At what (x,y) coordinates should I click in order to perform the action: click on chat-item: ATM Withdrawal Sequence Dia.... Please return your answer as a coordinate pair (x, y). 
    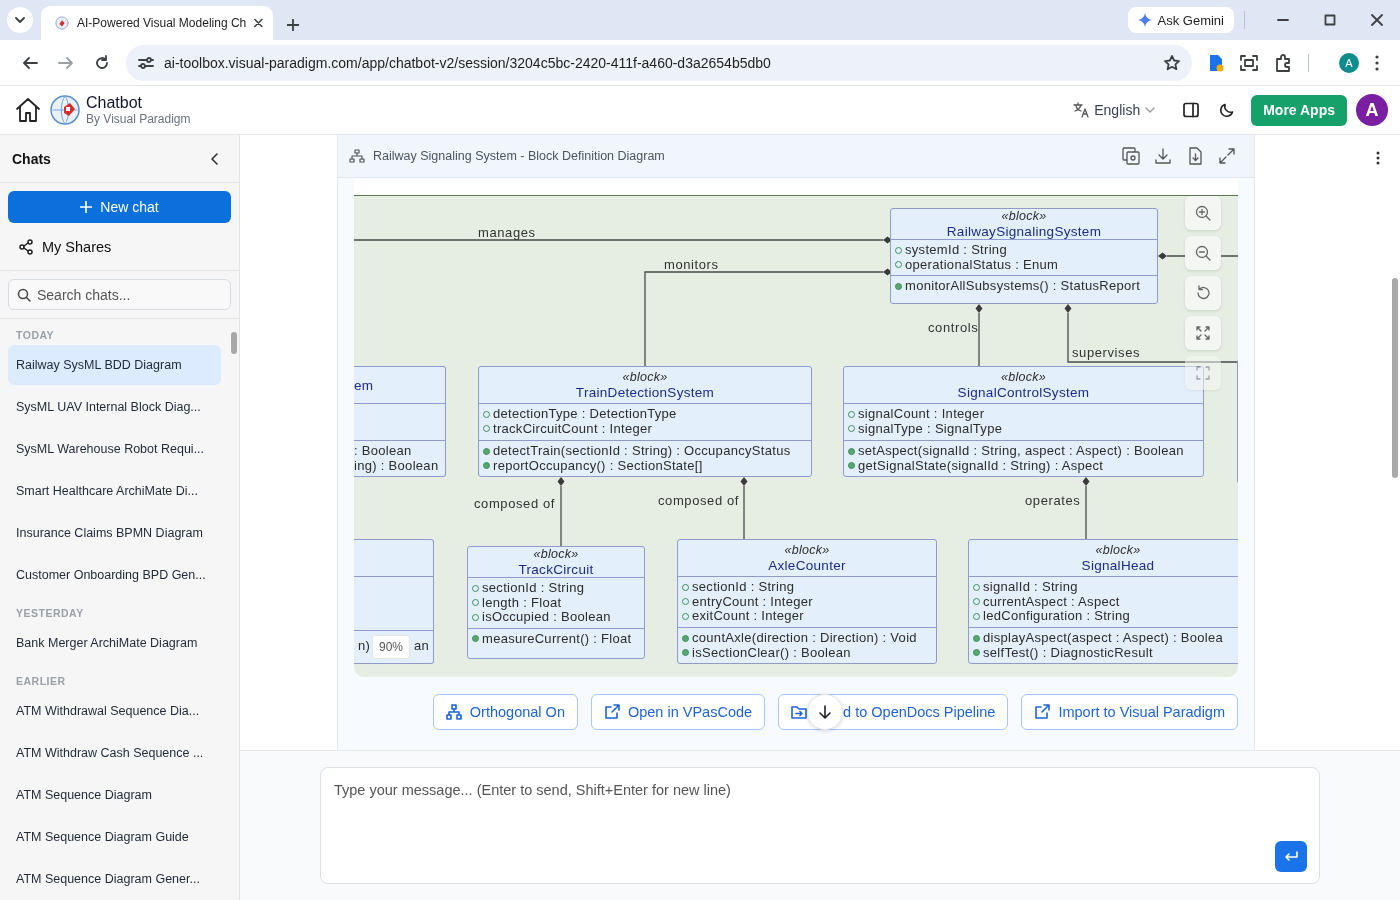
    Looking at the image, I should click on (114, 711).